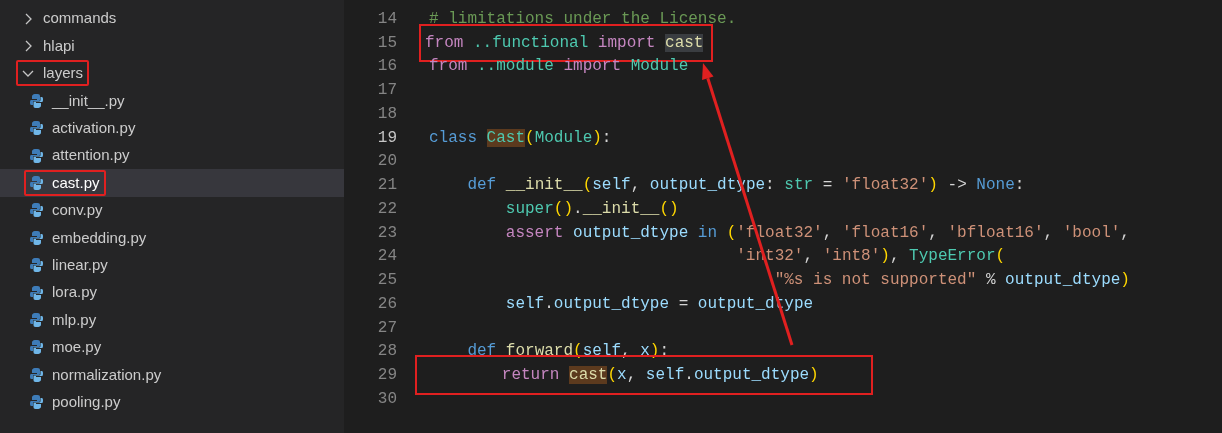  Describe the element at coordinates (80, 155) in the screenshot. I see `file-item: attention.py` at that location.